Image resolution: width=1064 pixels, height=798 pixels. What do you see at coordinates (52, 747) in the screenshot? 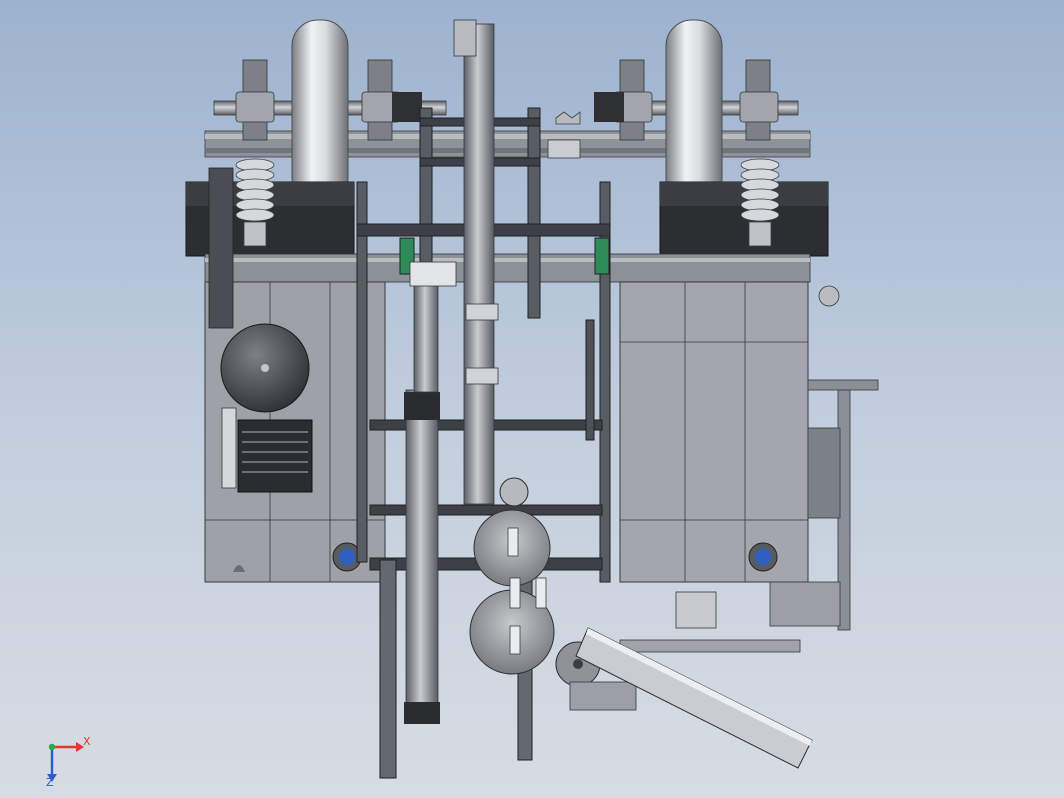
I see `y-axis-origin-icon` at bounding box center [52, 747].